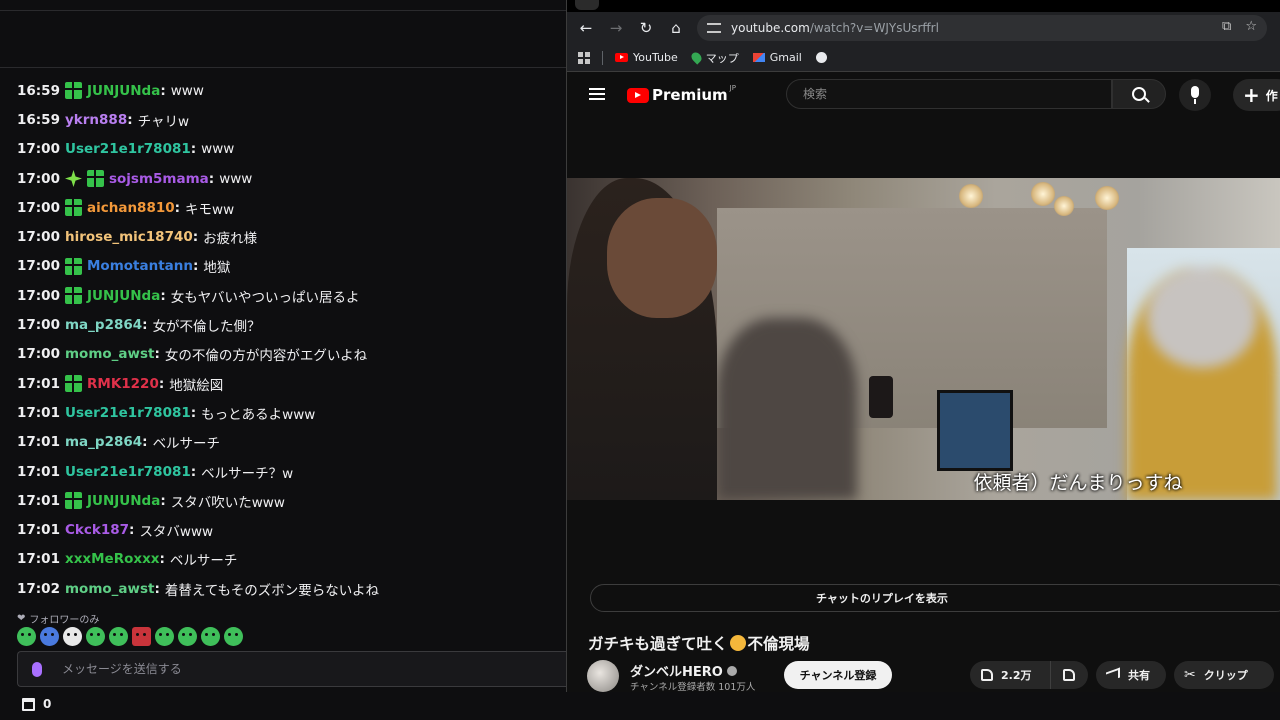 This screenshot has height=720, width=1280. What do you see at coordinates (1069, 675) in the screenshot?
I see `thumbs-down-icon` at bounding box center [1069, 675].